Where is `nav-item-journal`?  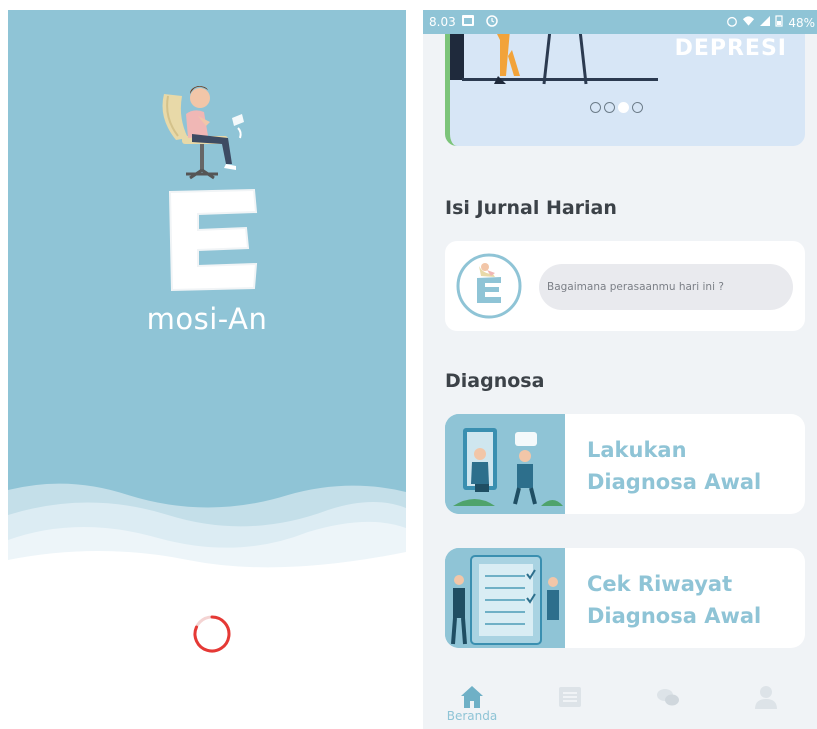 nav-item-journal is located at coordinates (570, 701).